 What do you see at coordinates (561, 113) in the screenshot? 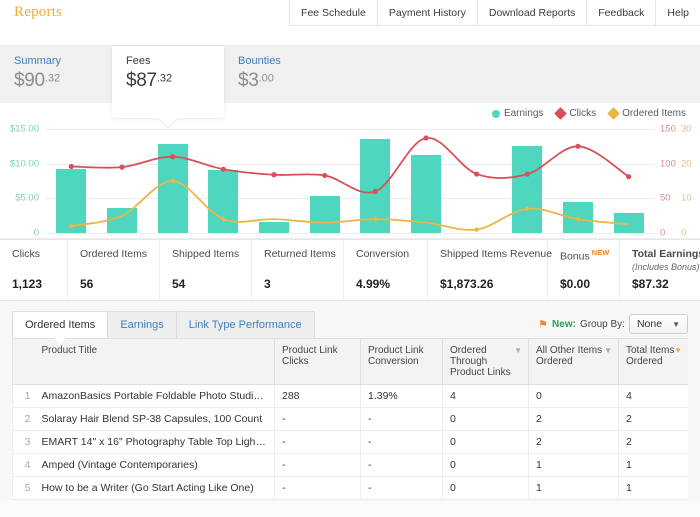
I see `legend-marker-clicks-icon` at bounding box center [561, 113].